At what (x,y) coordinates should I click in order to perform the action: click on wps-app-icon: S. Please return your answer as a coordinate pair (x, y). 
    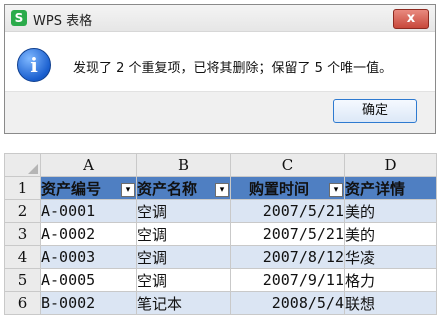
    Looking at the image, I should click on (19, 18).